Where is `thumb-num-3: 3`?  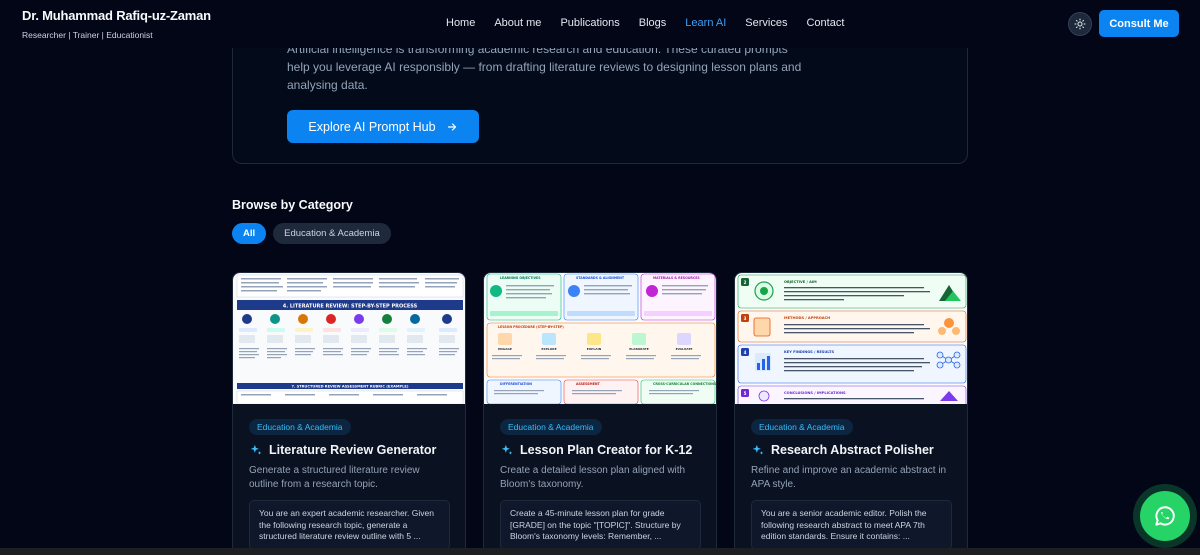 thumb-num-3: 3 is located at coordinates (745, 318).